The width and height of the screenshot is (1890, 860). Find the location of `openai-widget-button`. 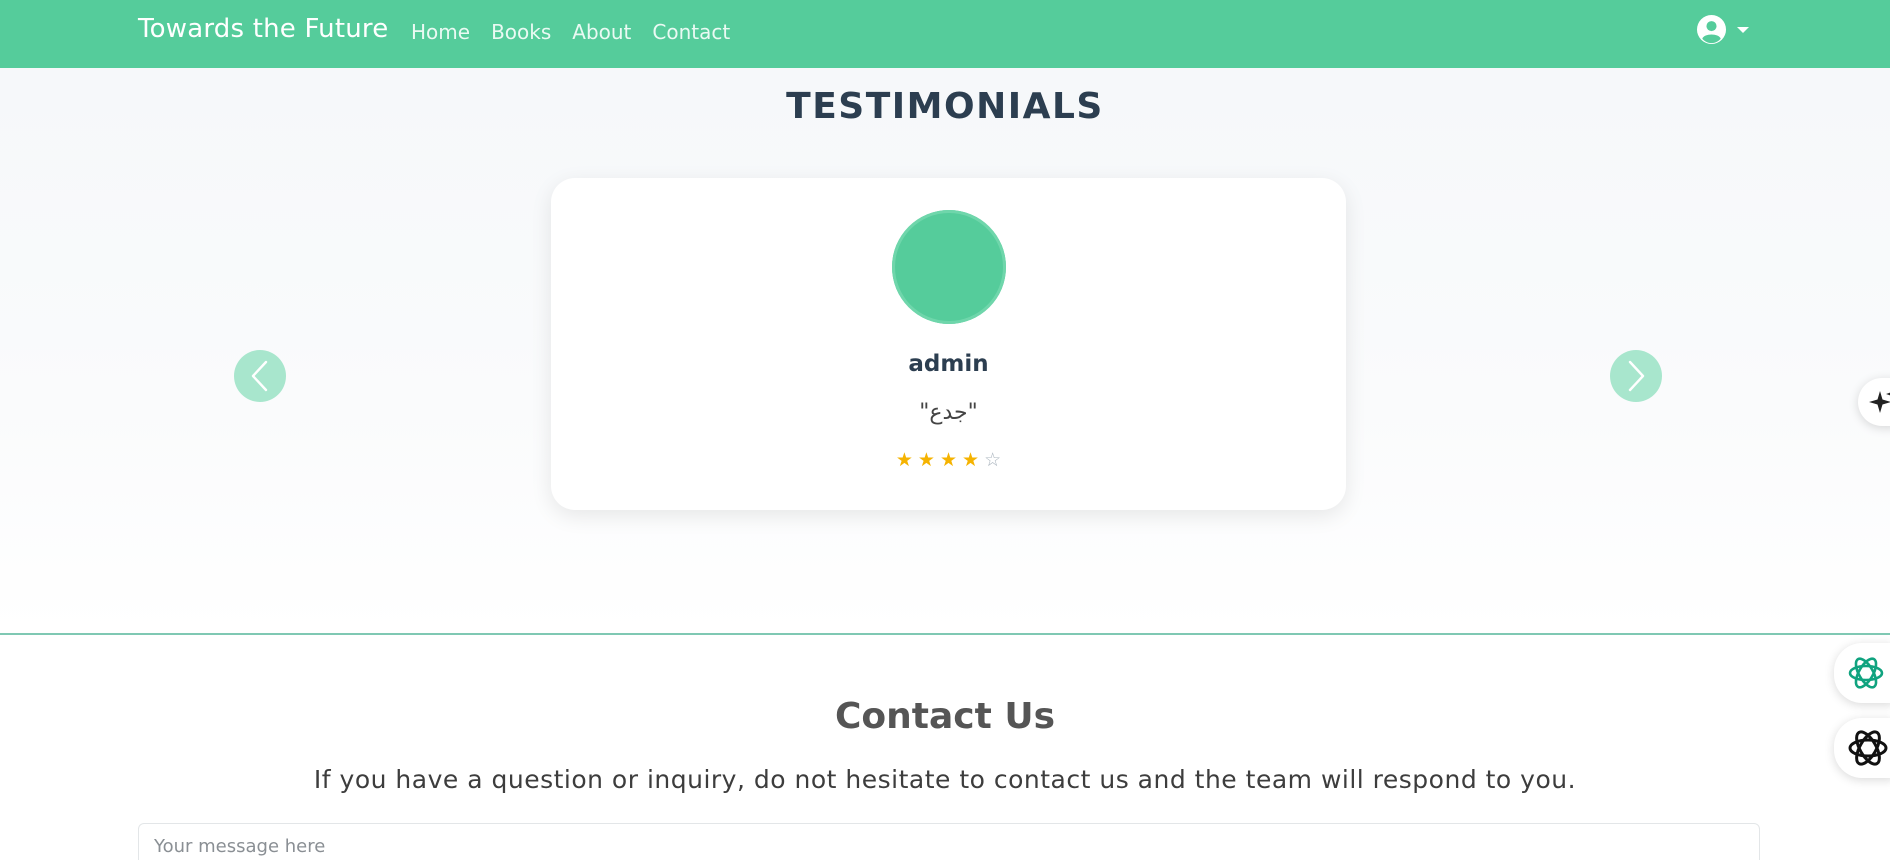

openai-widget-button is located at coordinates (1862, 673).